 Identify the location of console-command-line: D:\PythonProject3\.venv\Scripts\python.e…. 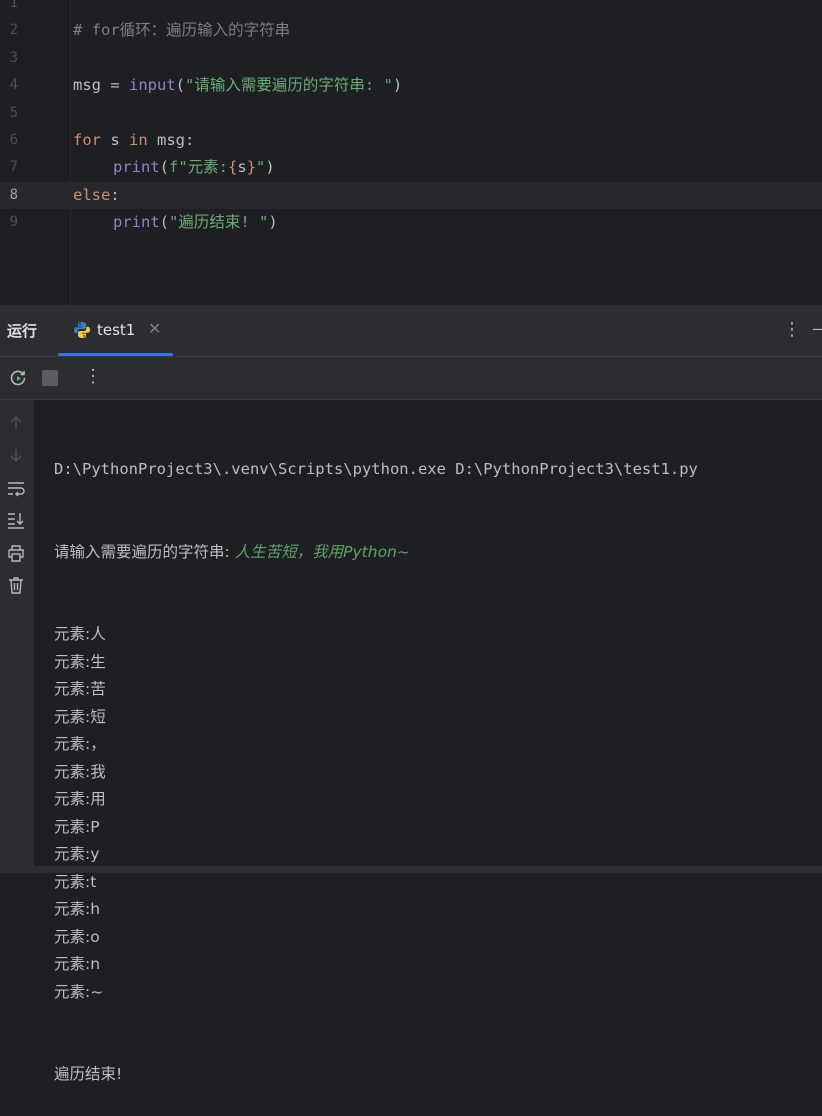
(376, 469).